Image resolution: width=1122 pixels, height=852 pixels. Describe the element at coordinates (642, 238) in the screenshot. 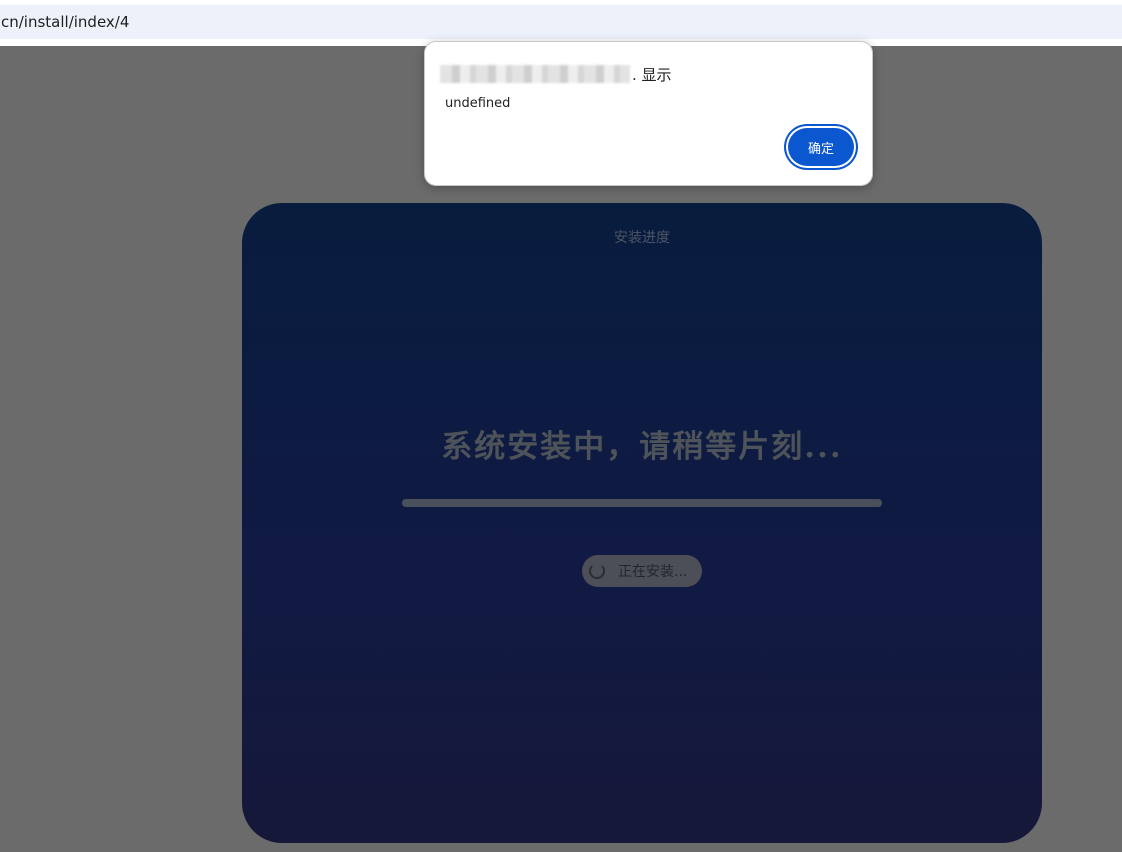

I see `card-title: 安装进度` at that location.